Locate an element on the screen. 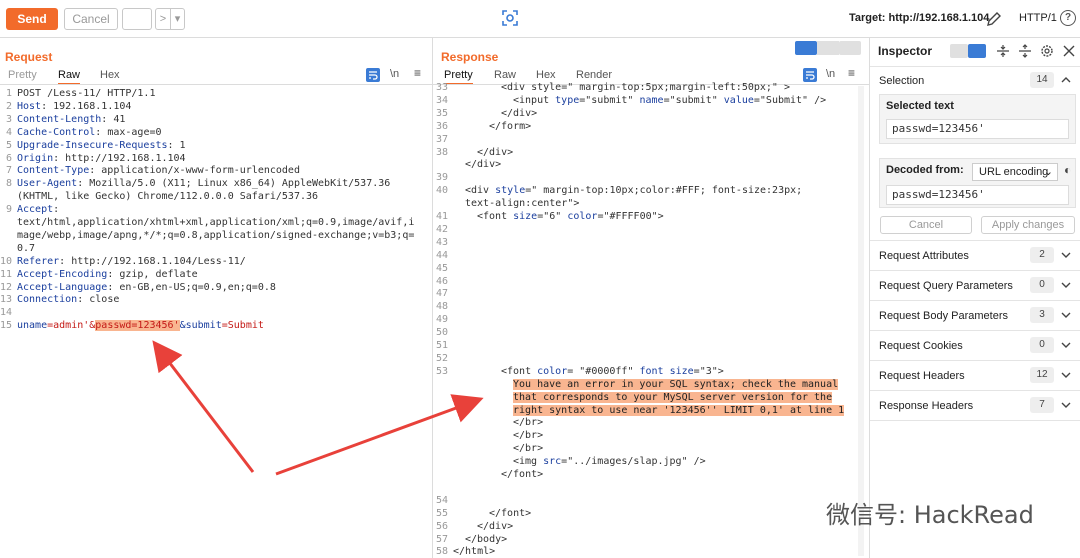 The image size is (1080, 558). request-newline-toggle: \n is located at coordinates (394, 74).